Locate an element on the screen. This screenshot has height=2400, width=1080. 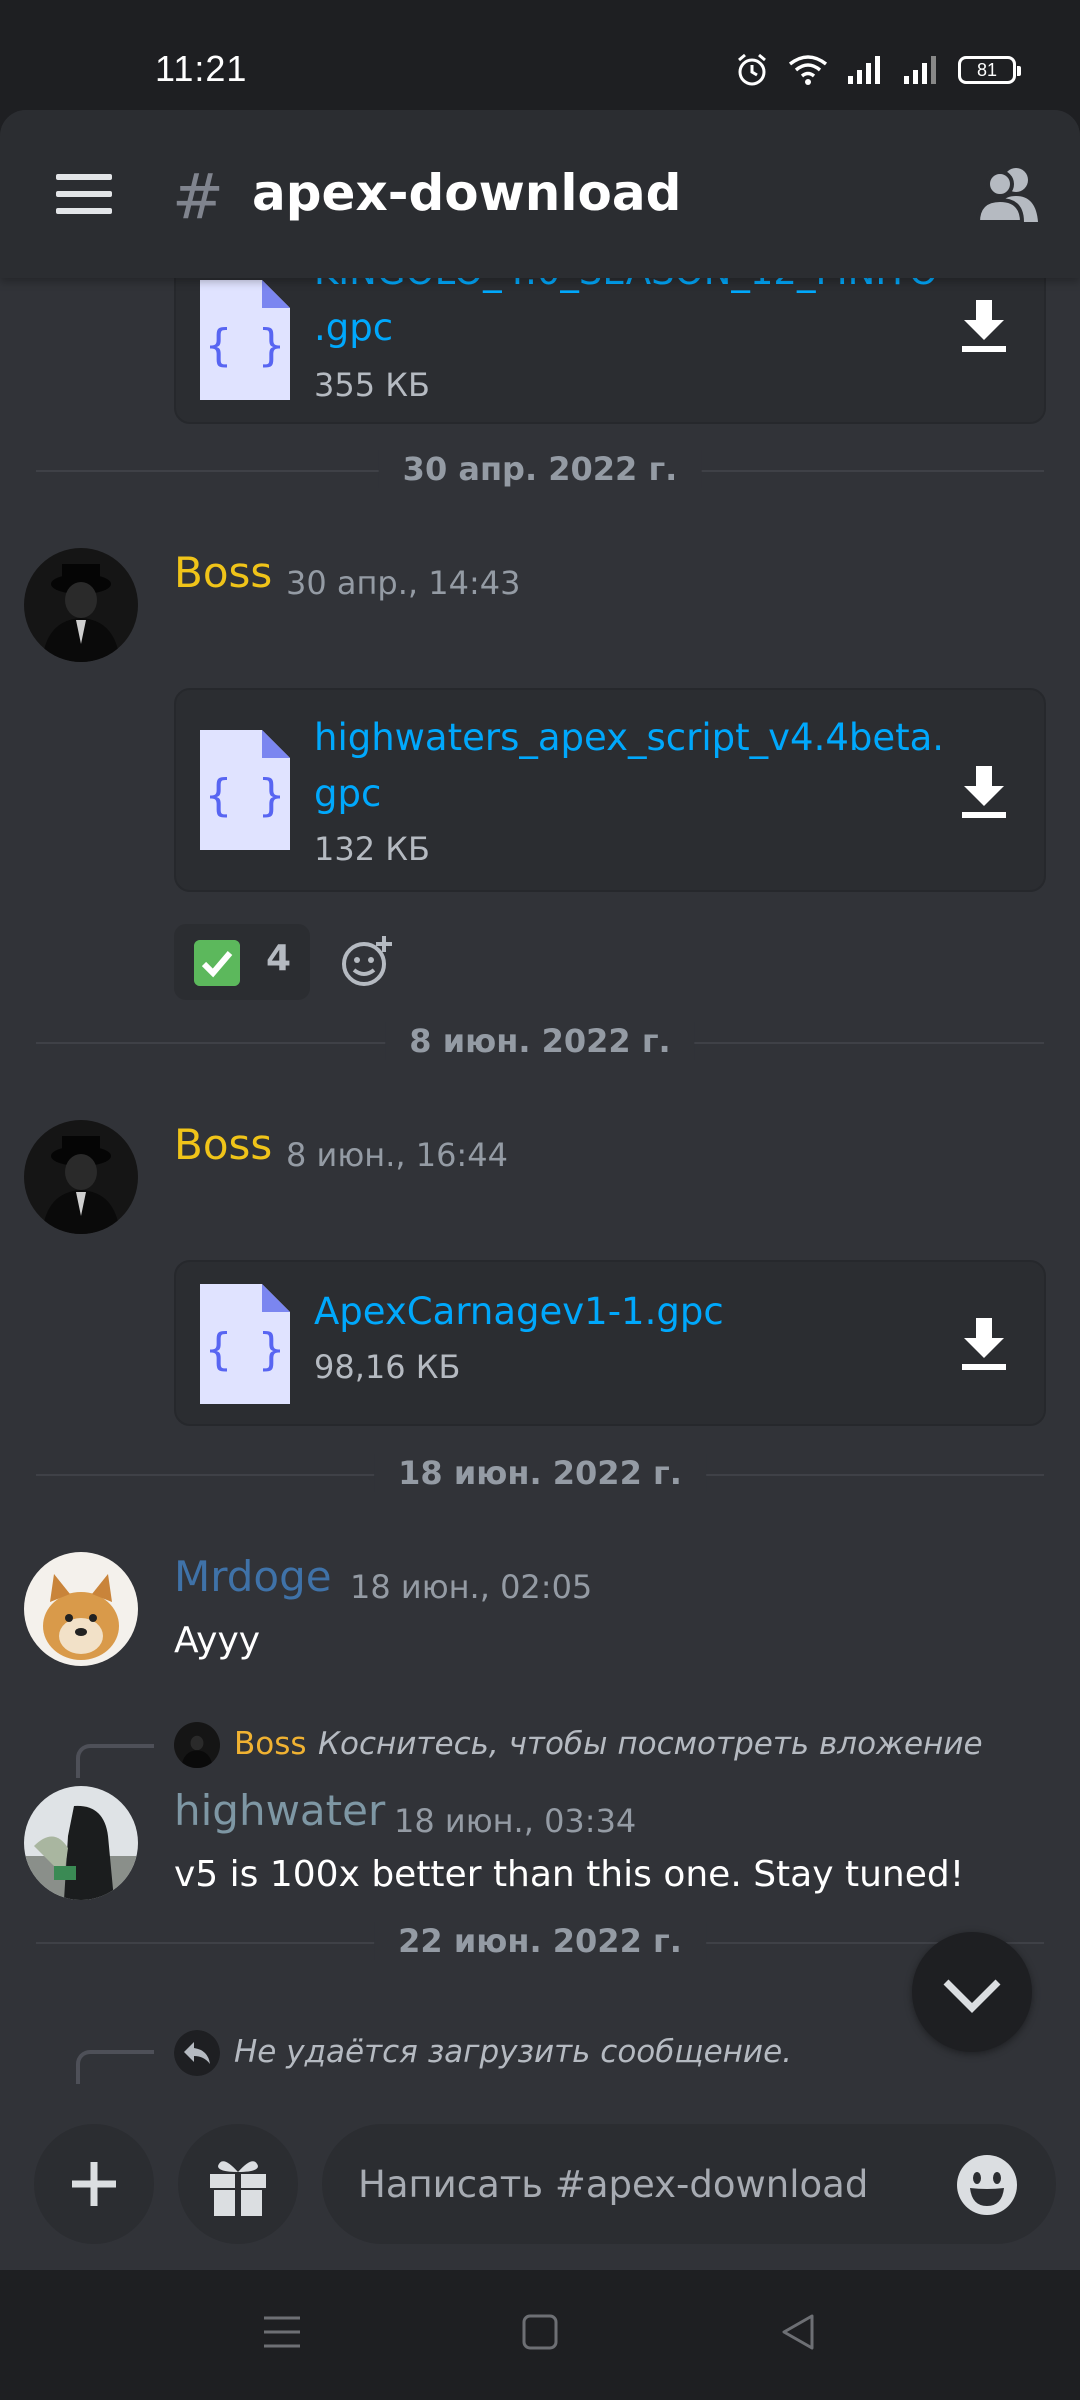
system-navigation-bar is located at coordinates (540, 2335).